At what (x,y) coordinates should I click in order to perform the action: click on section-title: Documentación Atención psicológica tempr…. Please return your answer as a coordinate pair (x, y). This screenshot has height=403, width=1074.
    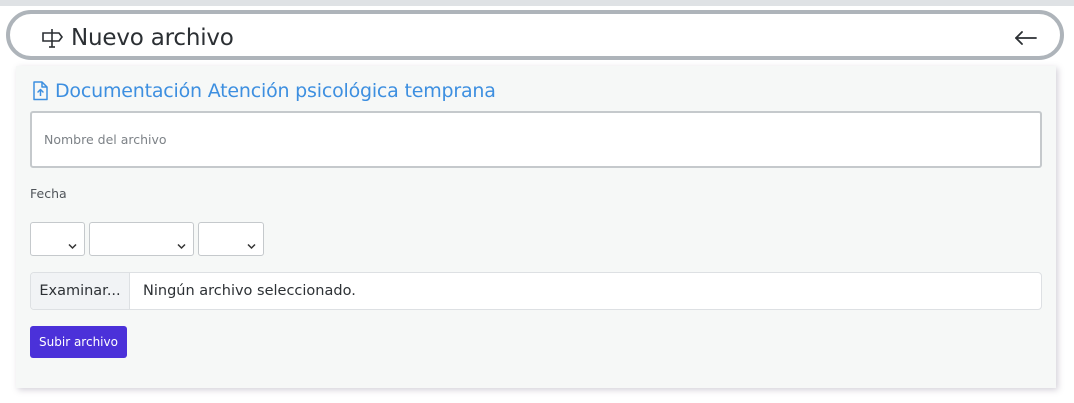
    Looking at the image, I should click on (264, 91).